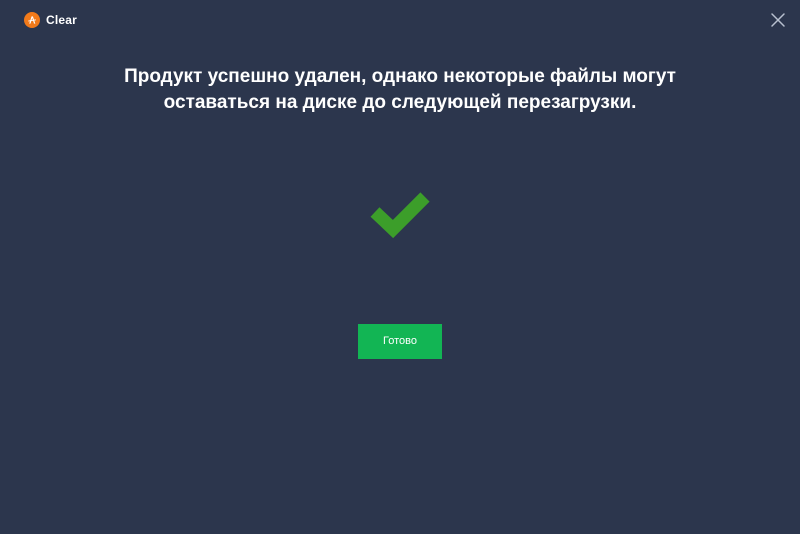  What do you see at coordinates (32, 20) in the screenshot?
I see `avast-logo-icon` at bounding box center [32, 20].